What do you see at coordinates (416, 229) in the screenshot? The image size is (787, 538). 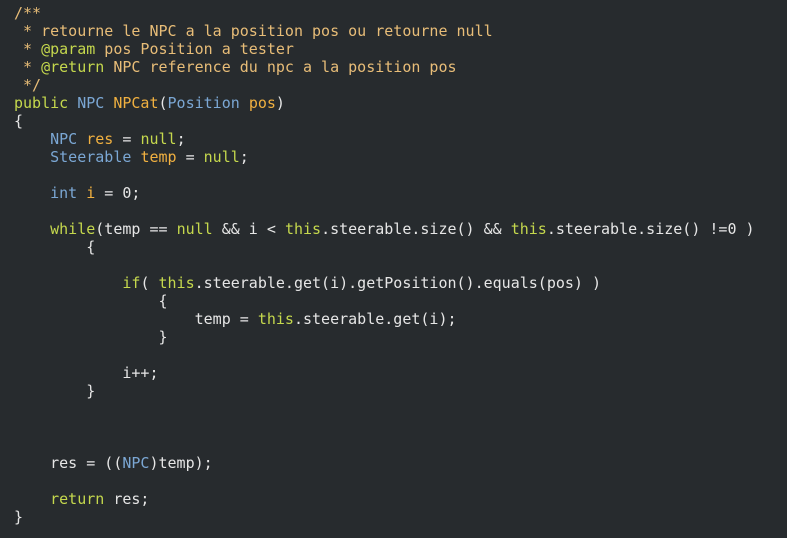 I see `code-token-default: .steerable.size() &&` at bounding box center [416, 229].